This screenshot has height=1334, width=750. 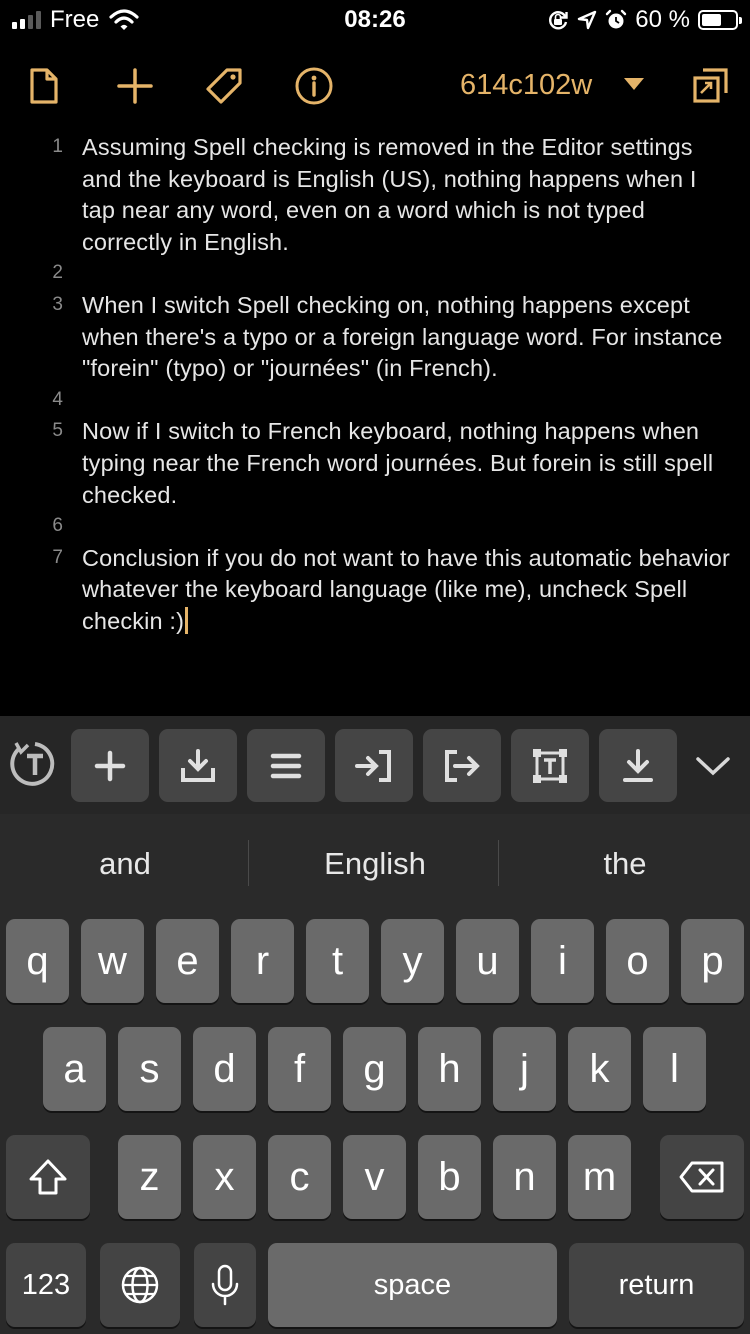 What do you see at coordinates (299, 1069) in the screenshot?
I see `key-f: f` at bounding box center [299, 1069].